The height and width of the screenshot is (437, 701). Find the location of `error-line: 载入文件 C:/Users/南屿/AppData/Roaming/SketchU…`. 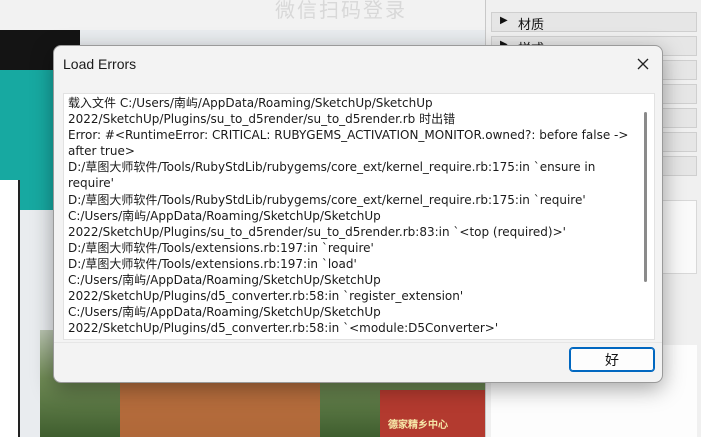

error-line: 载入文件 C:/Users/南屿/AppData/Roaming/SketchU… is located at coordinates (250, 103).